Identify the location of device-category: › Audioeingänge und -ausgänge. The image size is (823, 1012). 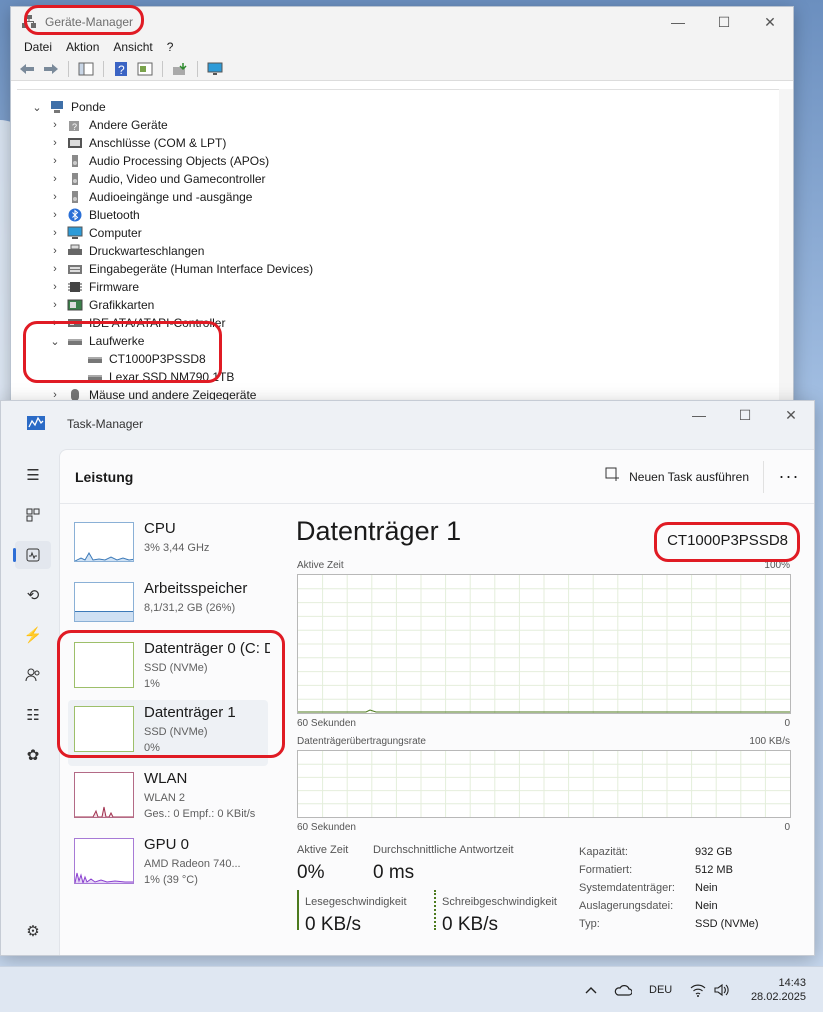
(150, 197).